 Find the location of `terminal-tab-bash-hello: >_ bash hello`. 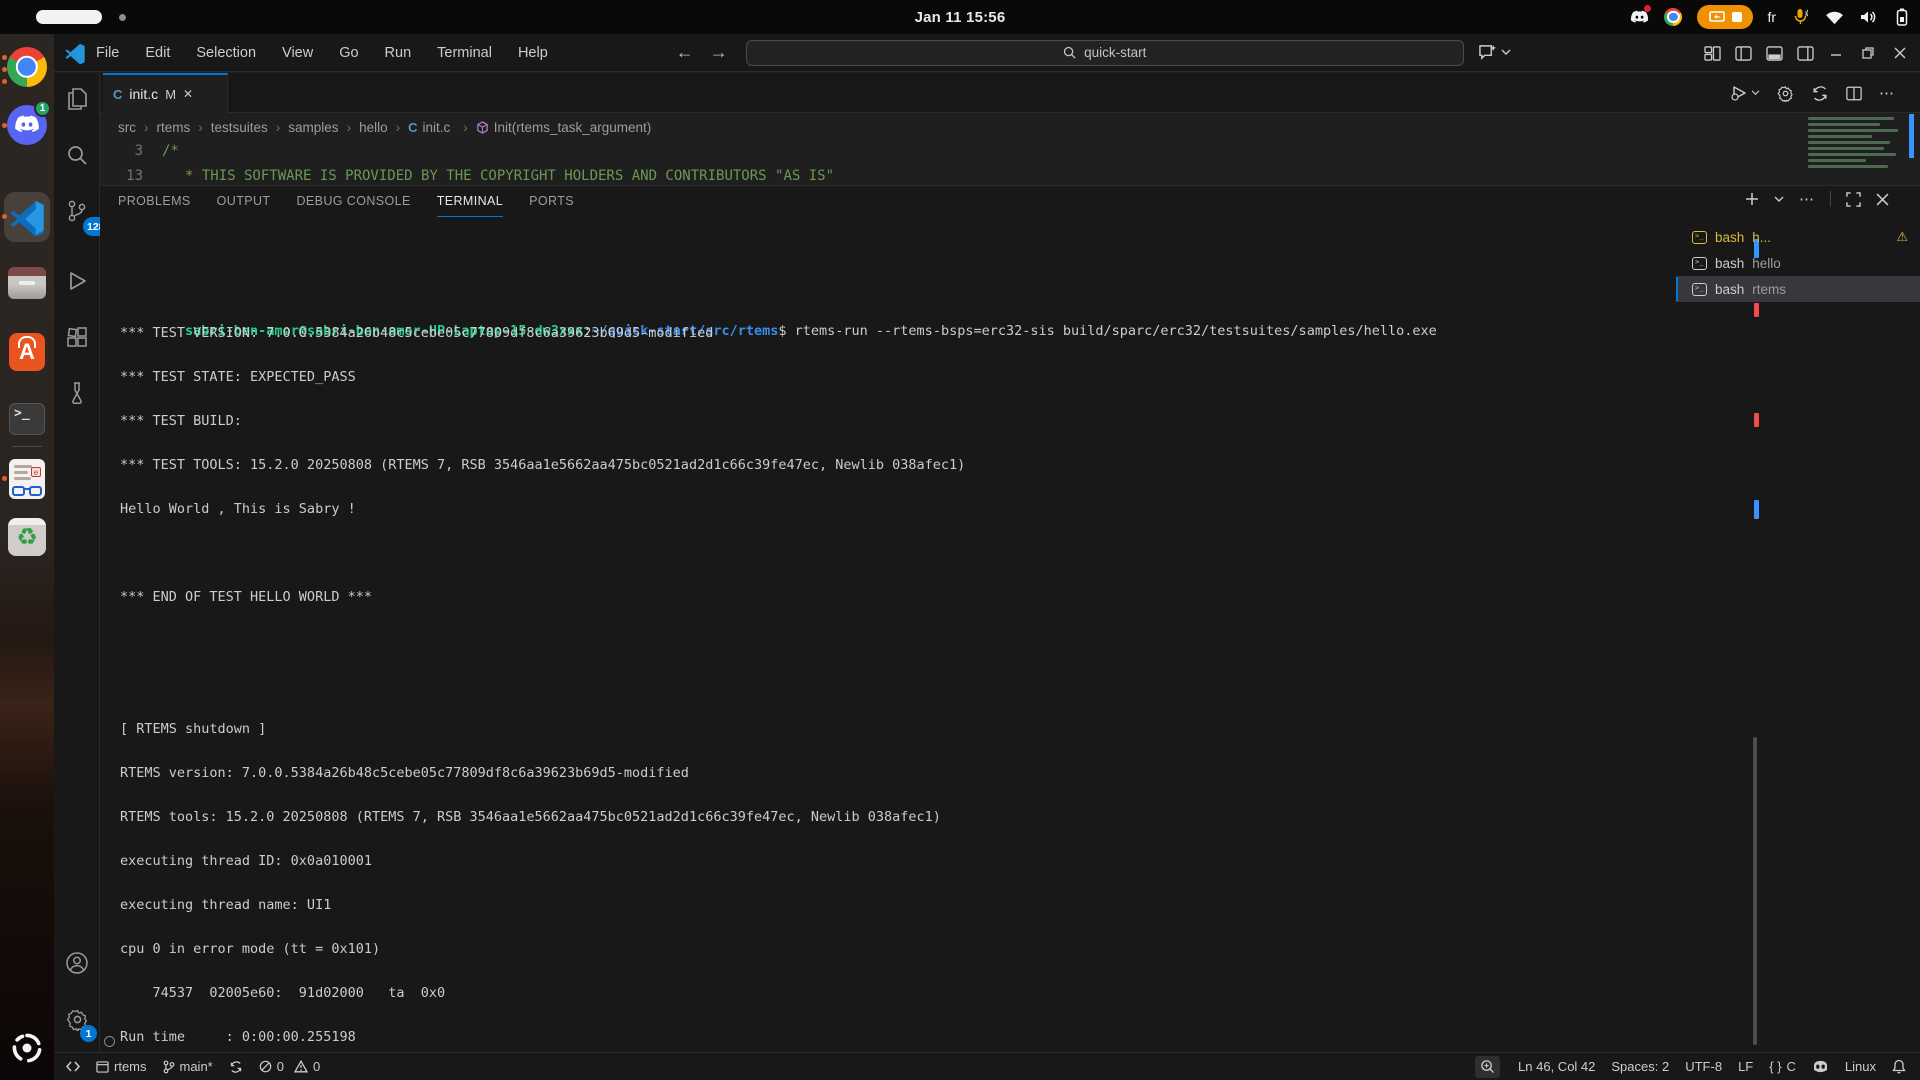

terminal-tab-bash-hello: >_ bash hello is located at coordinates (1798, 263).